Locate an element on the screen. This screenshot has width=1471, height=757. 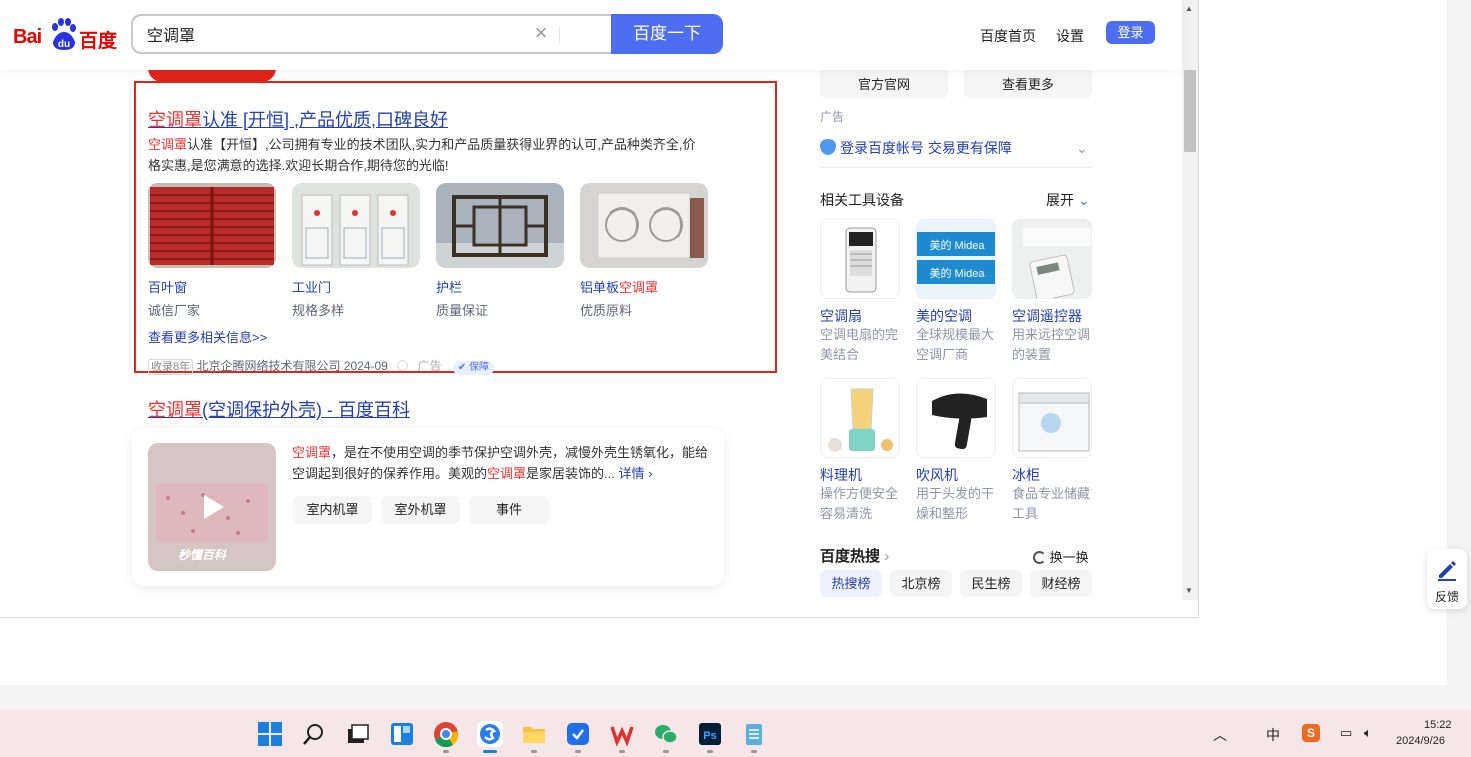
photoshop-icon: Ps is located at coordinates (710, 734).